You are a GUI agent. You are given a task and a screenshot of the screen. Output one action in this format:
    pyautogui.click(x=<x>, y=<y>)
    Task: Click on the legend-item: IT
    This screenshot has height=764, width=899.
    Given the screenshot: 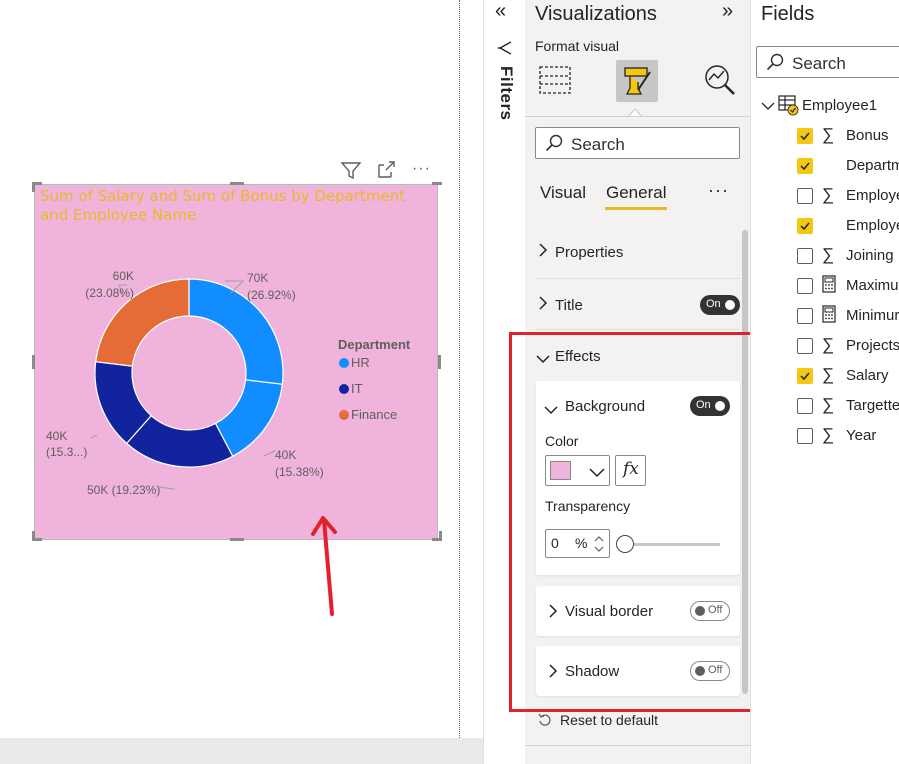 What is the action you would take?
    pyautogui.click(x=357, y=388)
    